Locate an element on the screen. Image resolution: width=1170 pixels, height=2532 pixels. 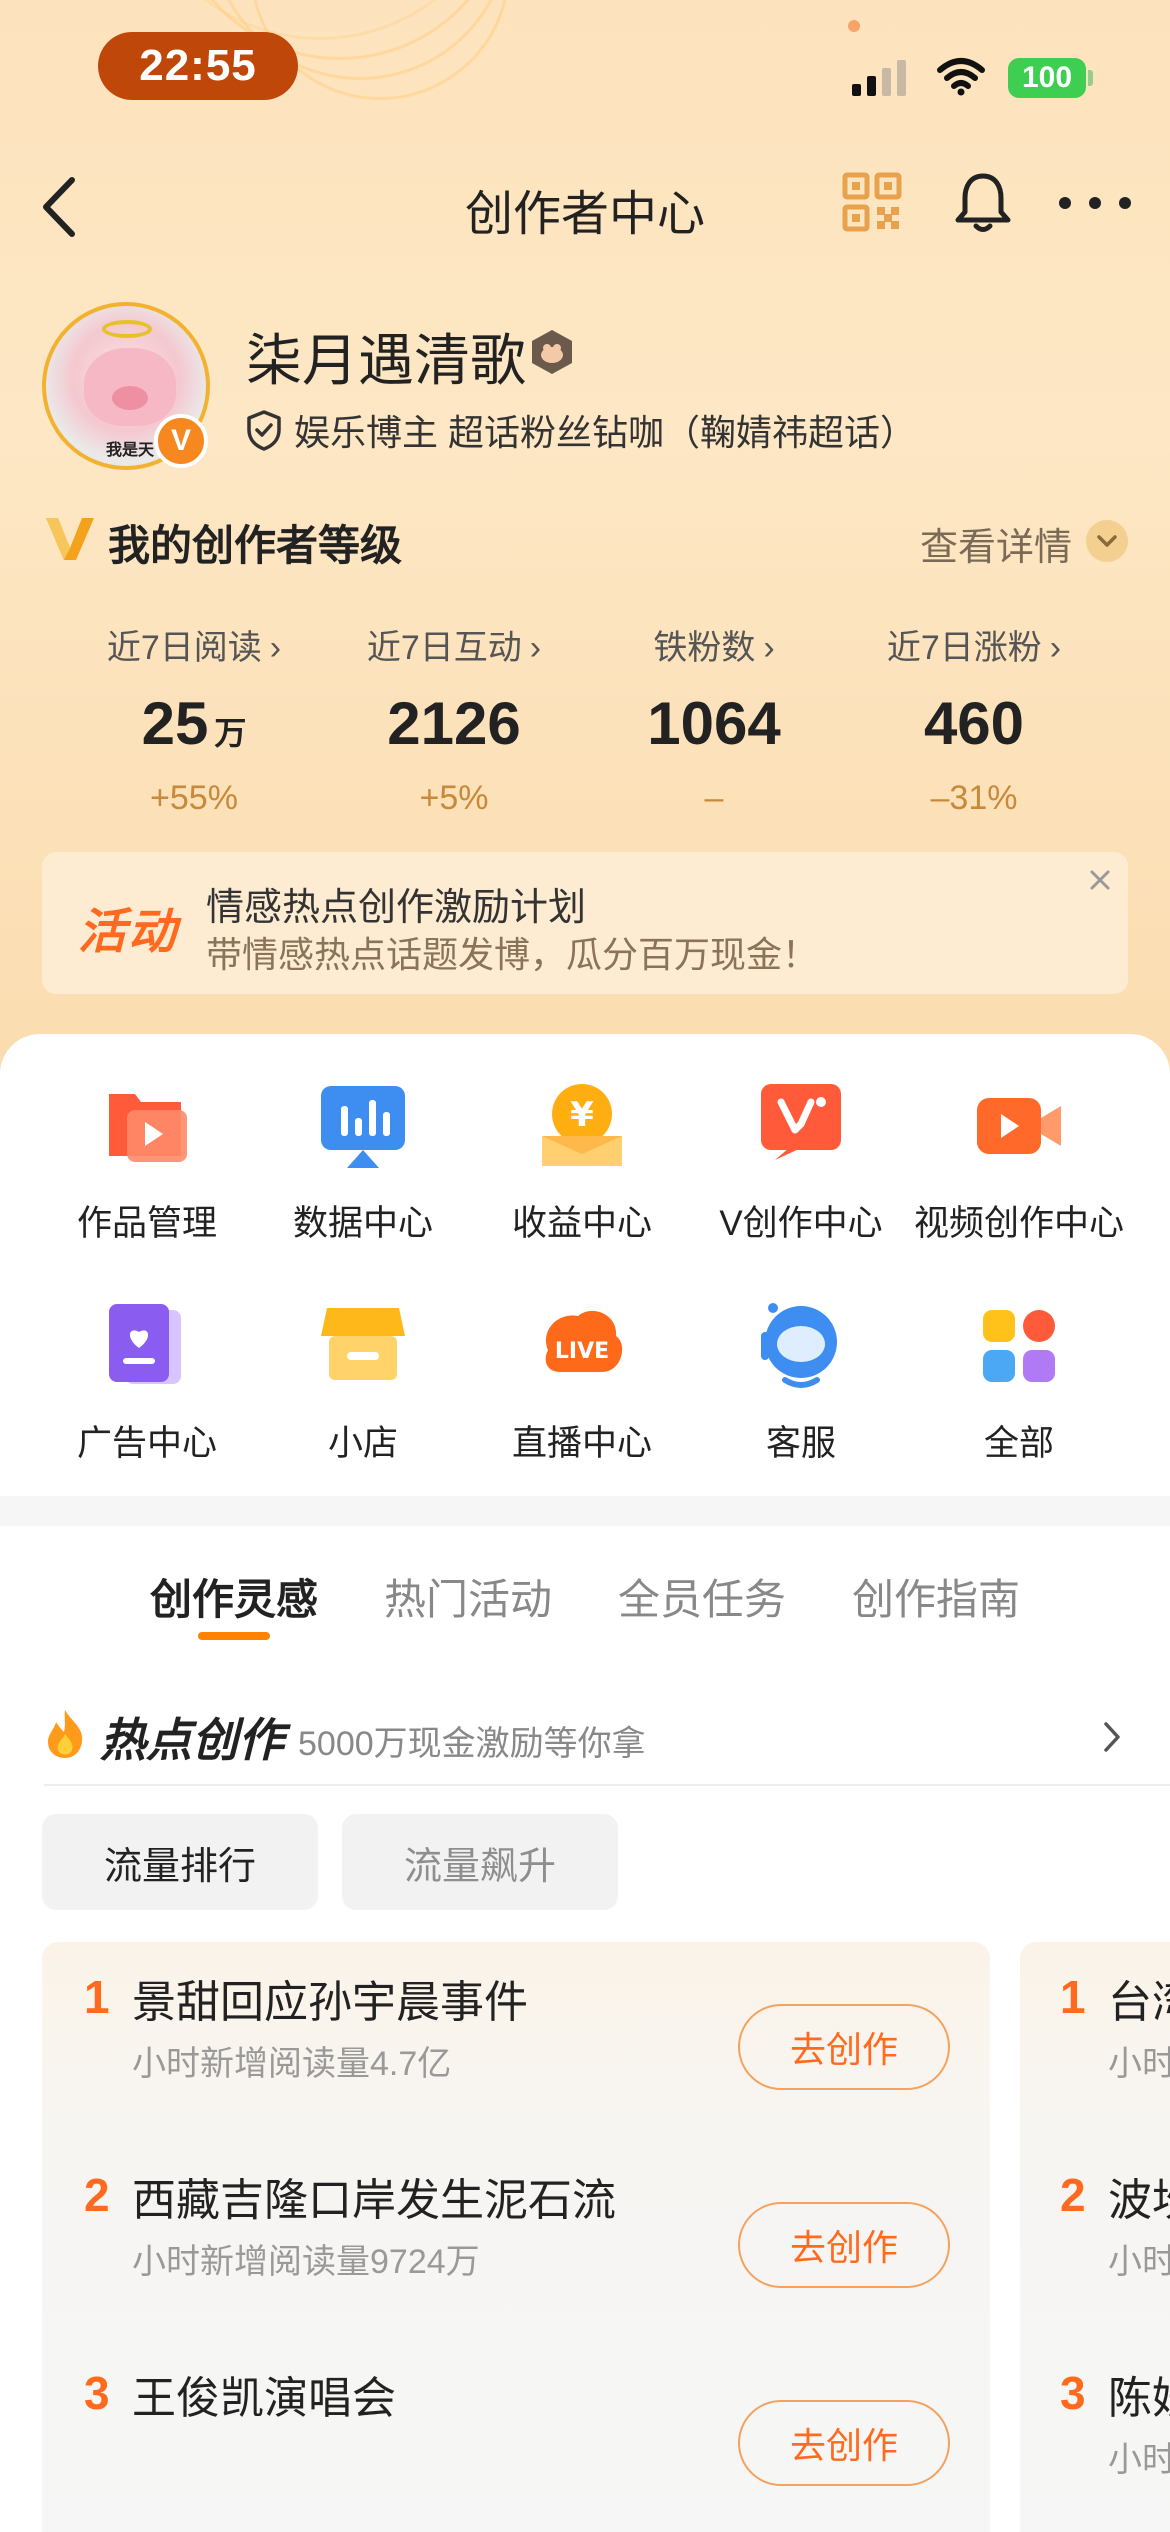
tab-guide: 创作指南 is located at coordinates (936, 1596).